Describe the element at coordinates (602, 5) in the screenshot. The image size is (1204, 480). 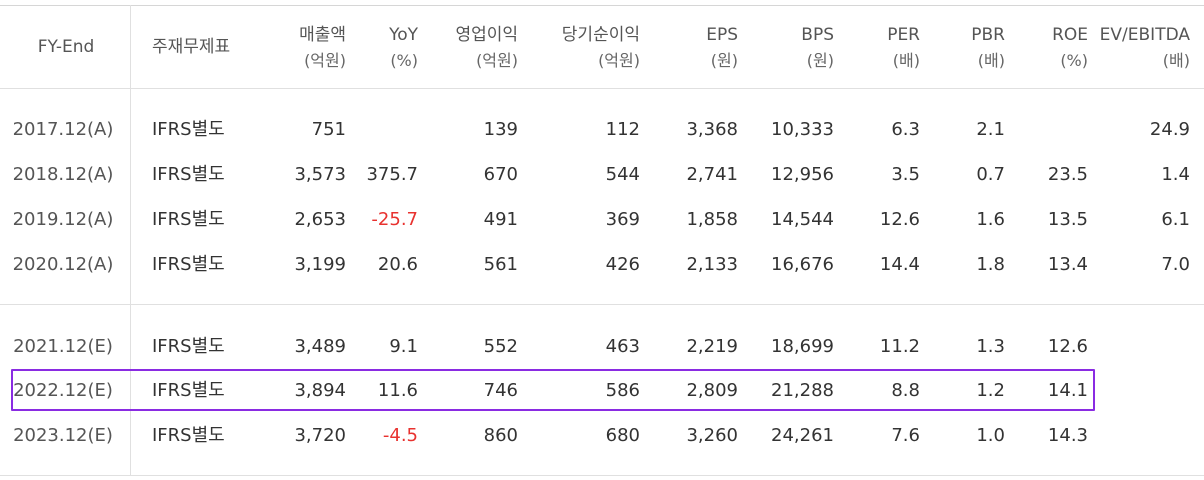
I see `table-top-border` at that location.